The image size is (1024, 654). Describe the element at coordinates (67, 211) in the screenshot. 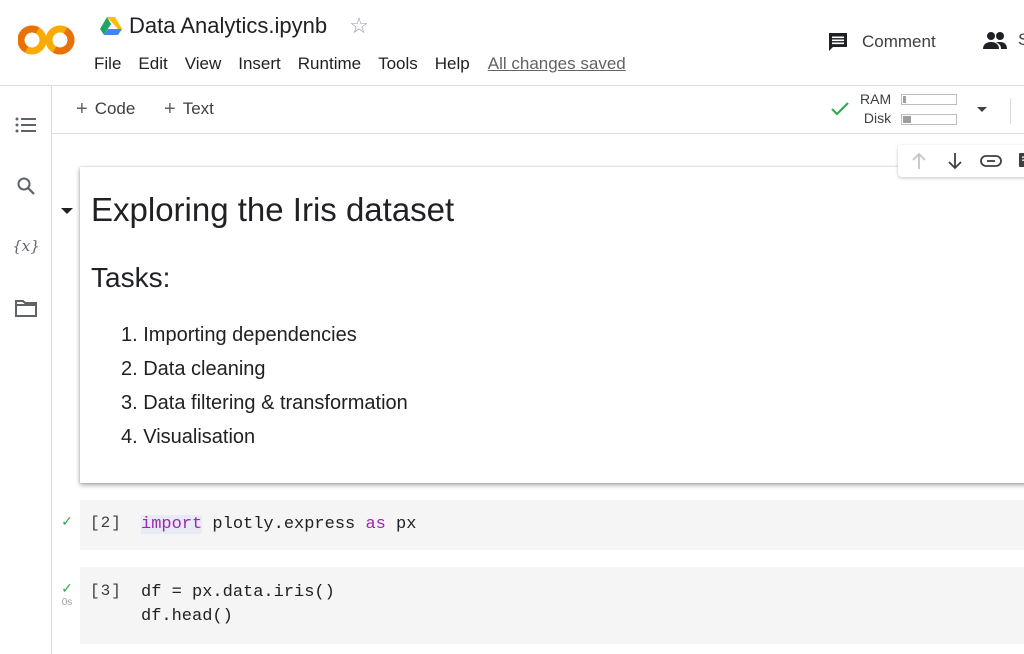

I see `collapse-section-icon` at that location.